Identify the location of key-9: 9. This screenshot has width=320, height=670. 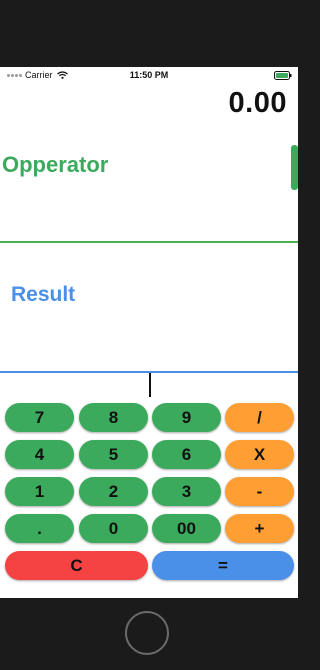
(186, 417).